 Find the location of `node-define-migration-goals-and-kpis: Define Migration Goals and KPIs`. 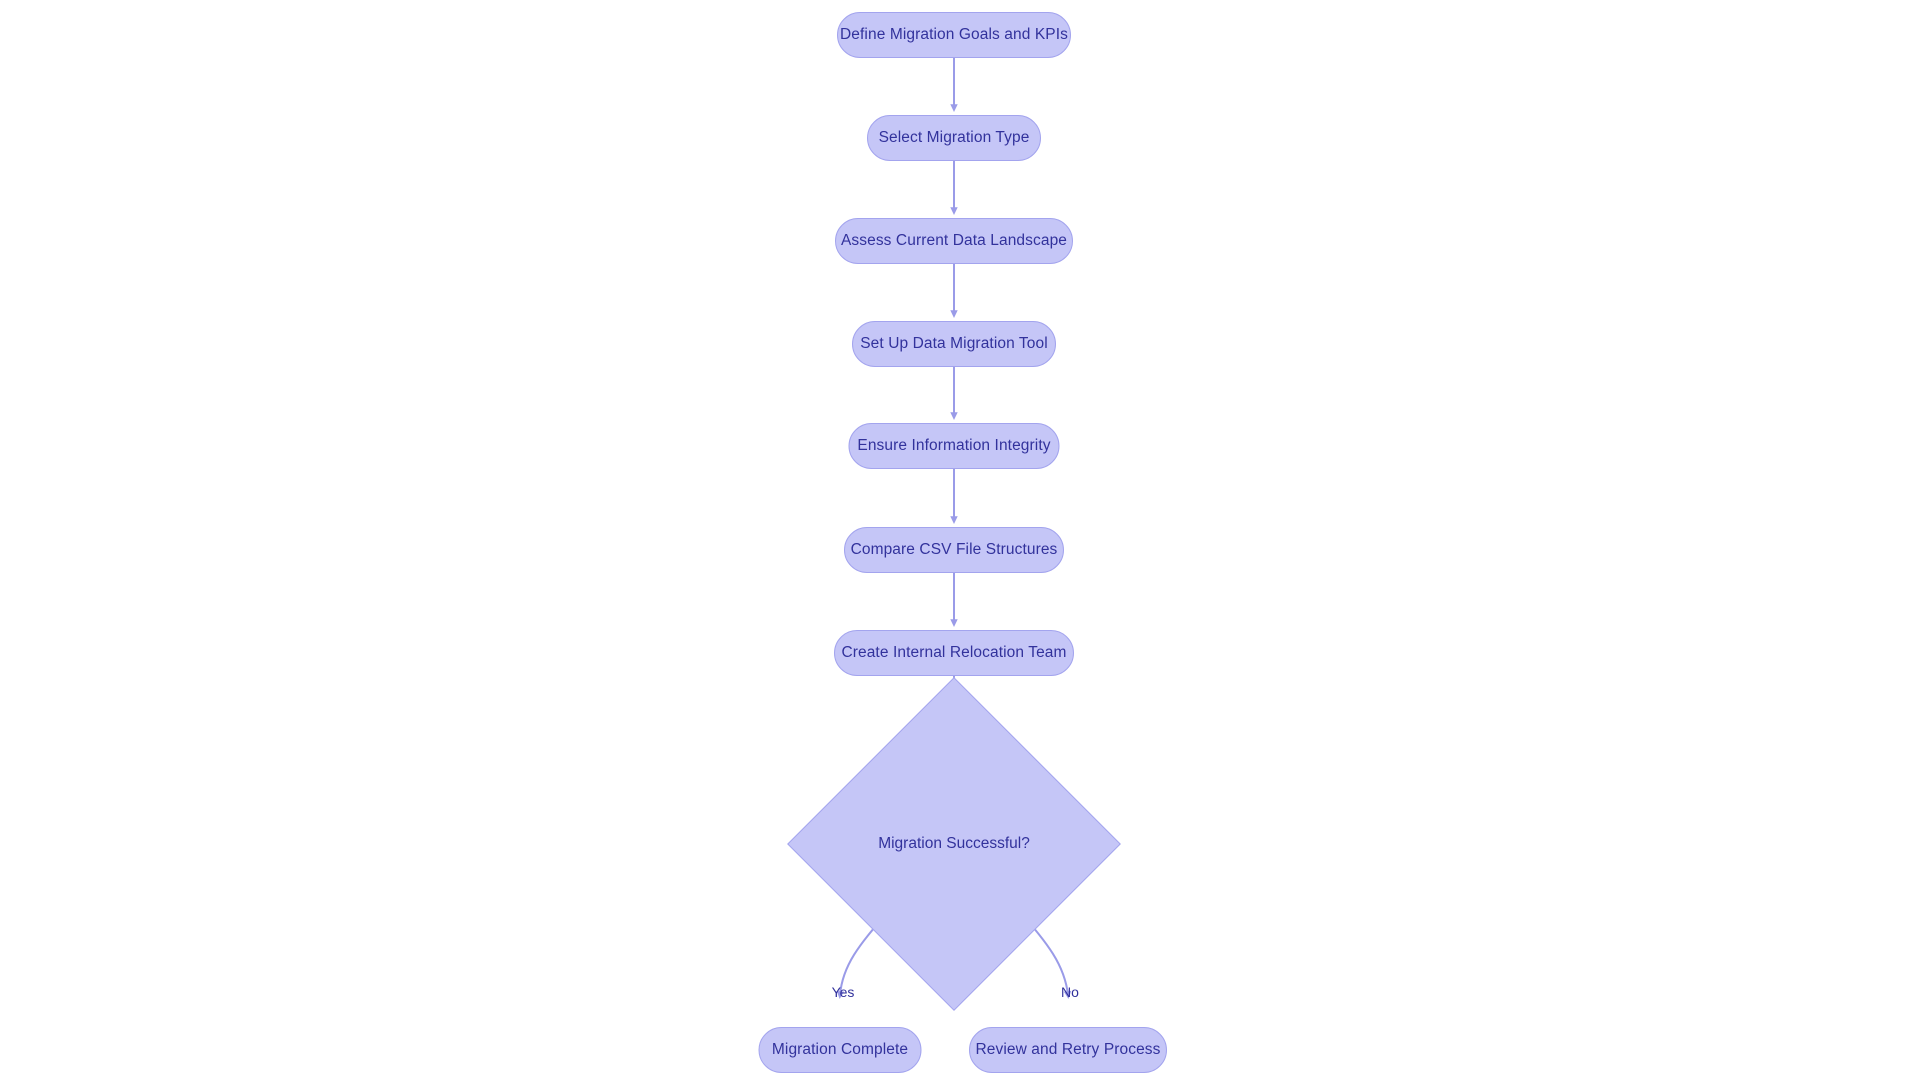

node-define-migration-goals-and-kpis: Define Migration Goals and KPIs is located at coordinates (954, 35).